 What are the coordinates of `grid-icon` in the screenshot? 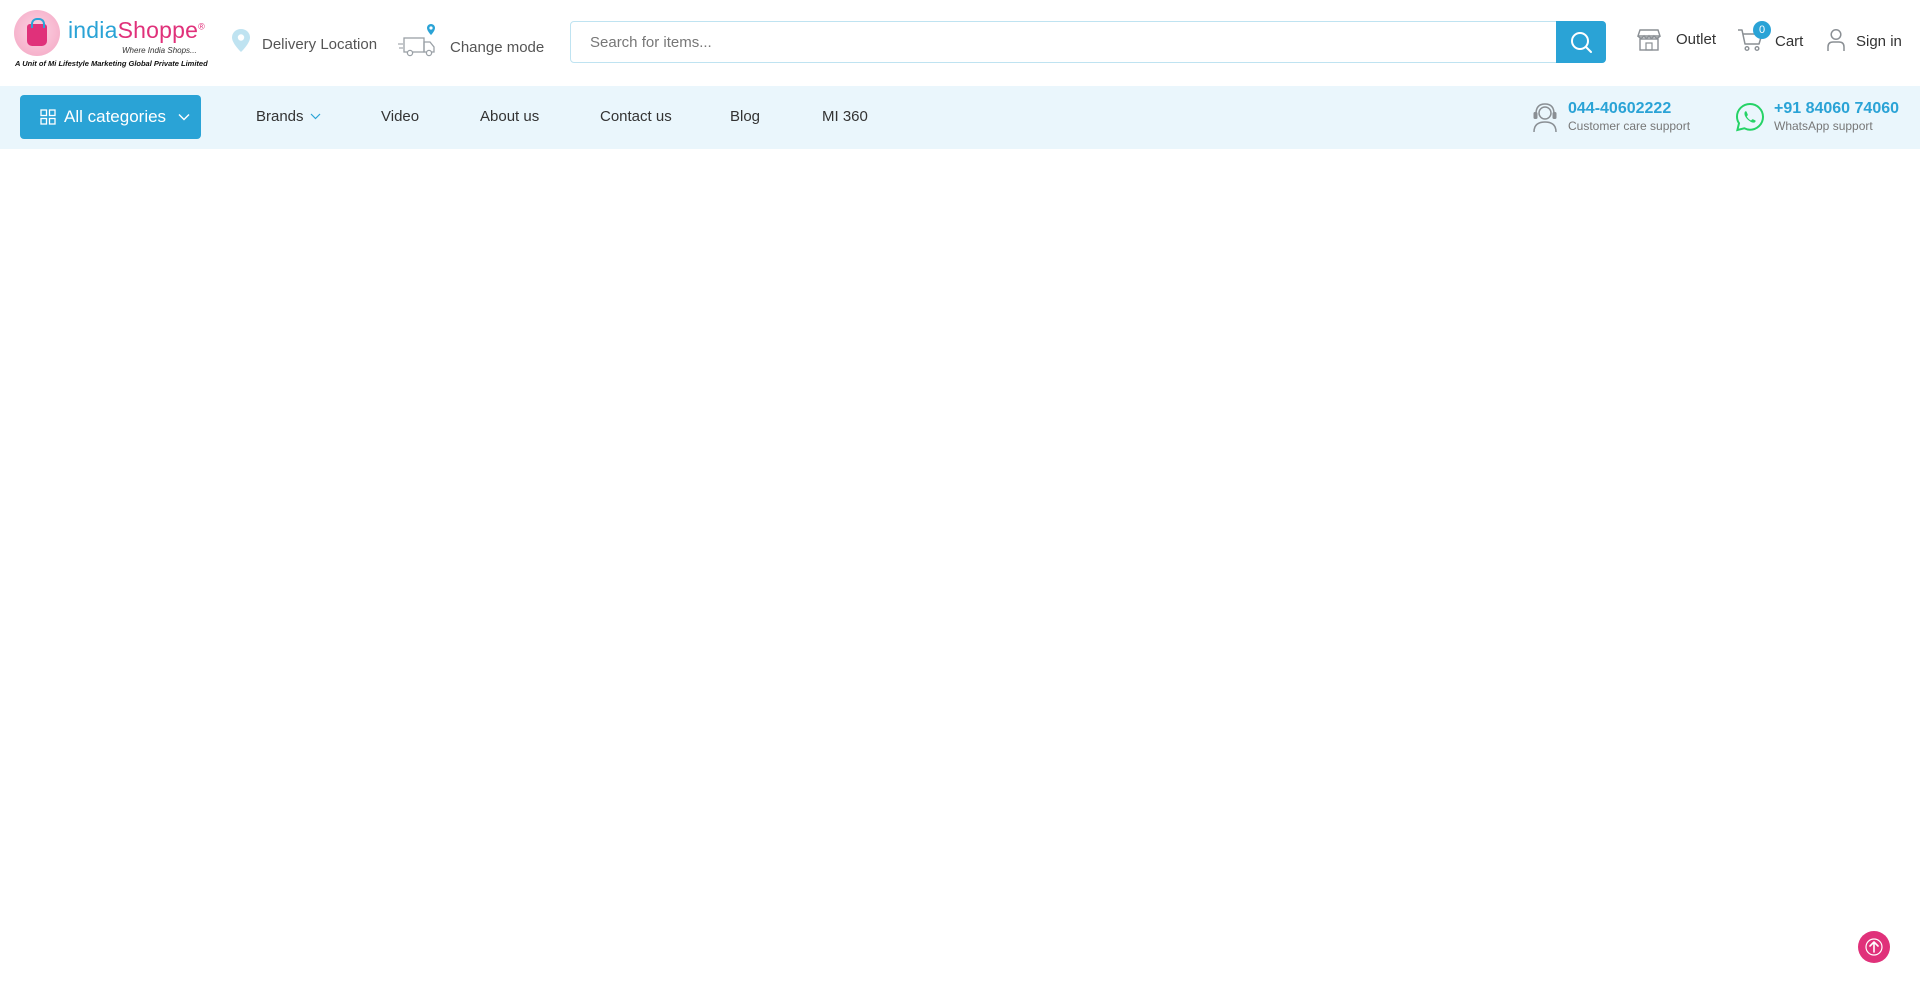 It's located at (48, 117).